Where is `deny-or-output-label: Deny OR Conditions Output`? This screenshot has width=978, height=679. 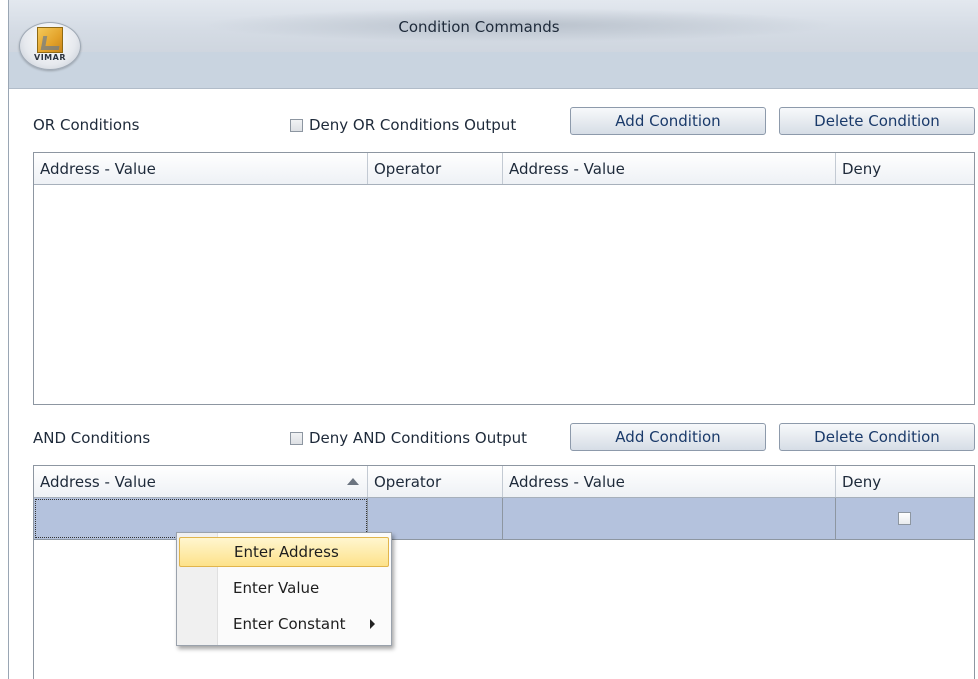
deny-or-output-label: Deny OR Conditions Output is located at coordinates (413, 125).